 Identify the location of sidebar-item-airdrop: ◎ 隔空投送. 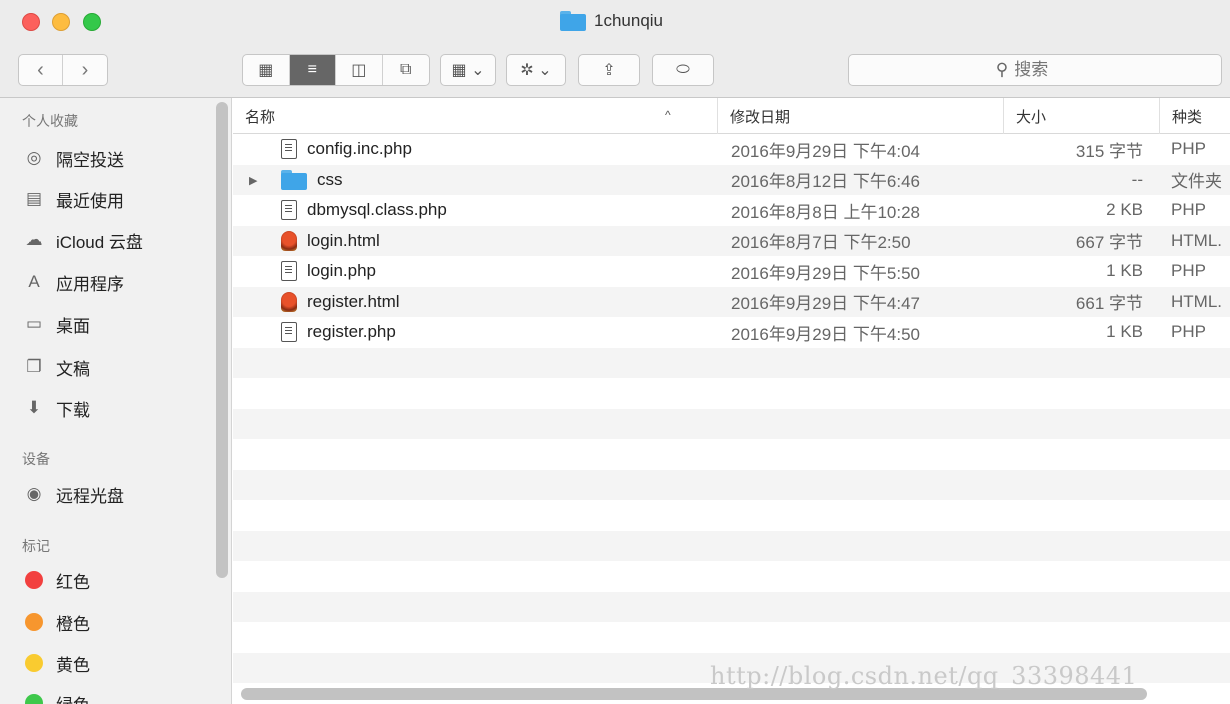
(117, 158).